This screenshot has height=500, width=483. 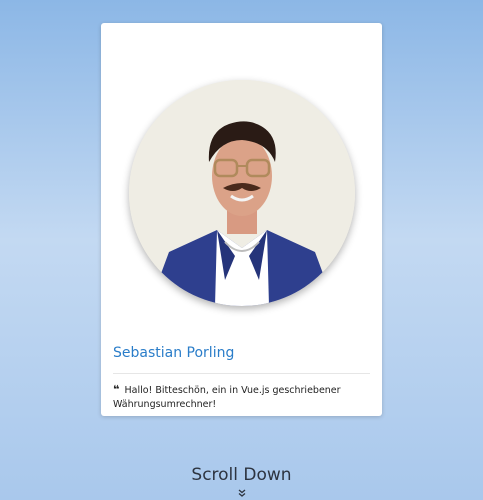 I want to click on card-divider, so click(x=241, y=373).